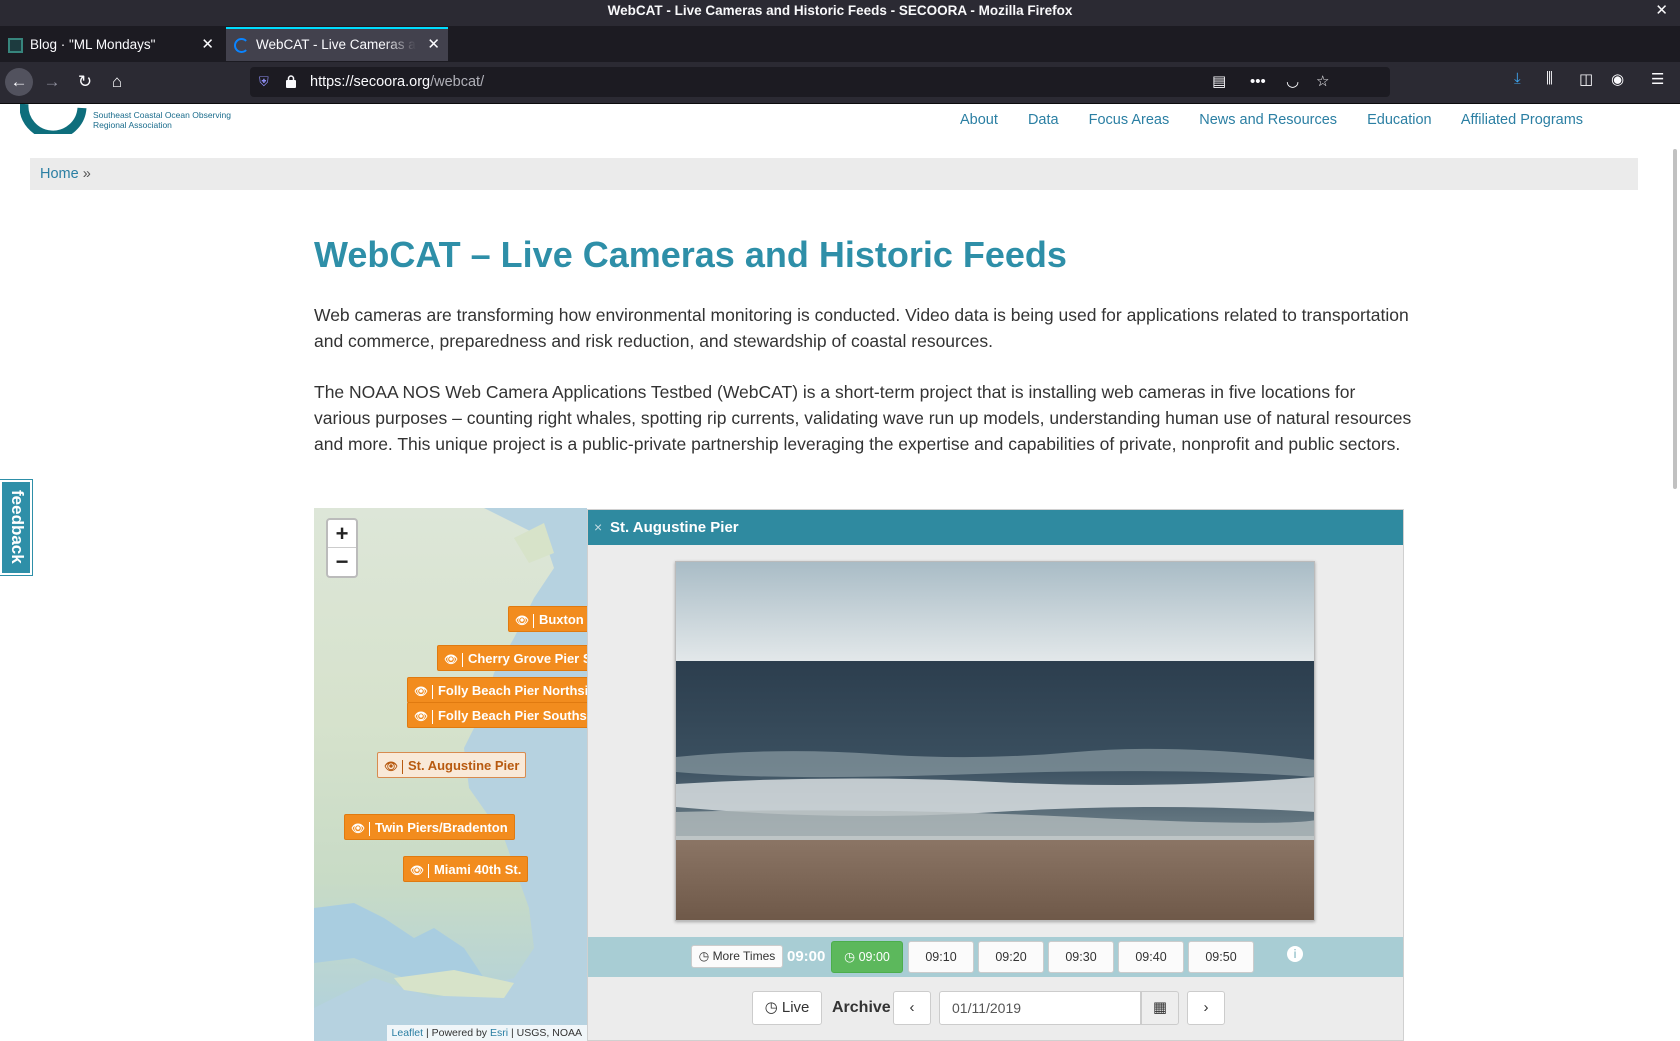 The image size is (1680, 1041). Describe the element at coordinates (1322, 82) in the screenshot. I see `bookmark-star-icon: ☆` at that location.